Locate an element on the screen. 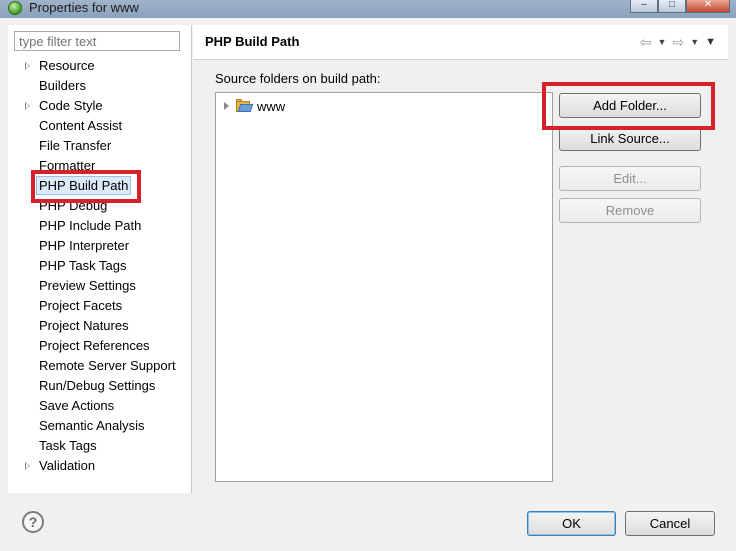 This screenshot has width=736, height=551. sidebar-item-label: Builders is located at coordinates (62, 85).